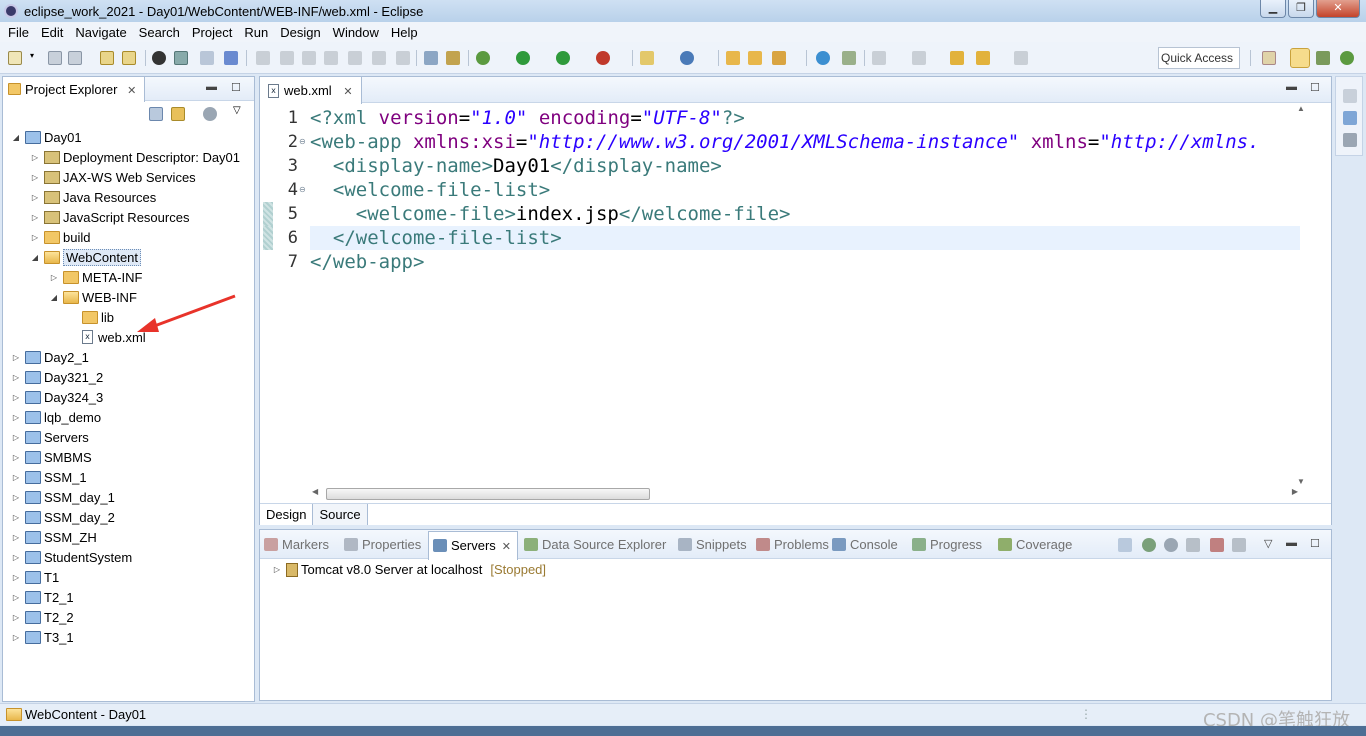 The height and width of the screenshot is (736, 1366). I want to click on tab-source: Source, so click(340, 514).